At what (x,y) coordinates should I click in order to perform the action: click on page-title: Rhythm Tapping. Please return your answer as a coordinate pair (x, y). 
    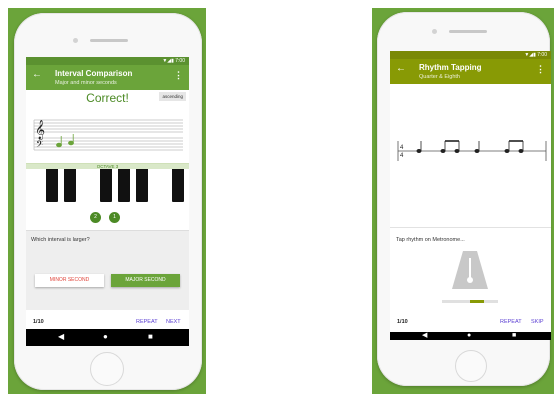
    Looking at the image, I should click on (450, 67).